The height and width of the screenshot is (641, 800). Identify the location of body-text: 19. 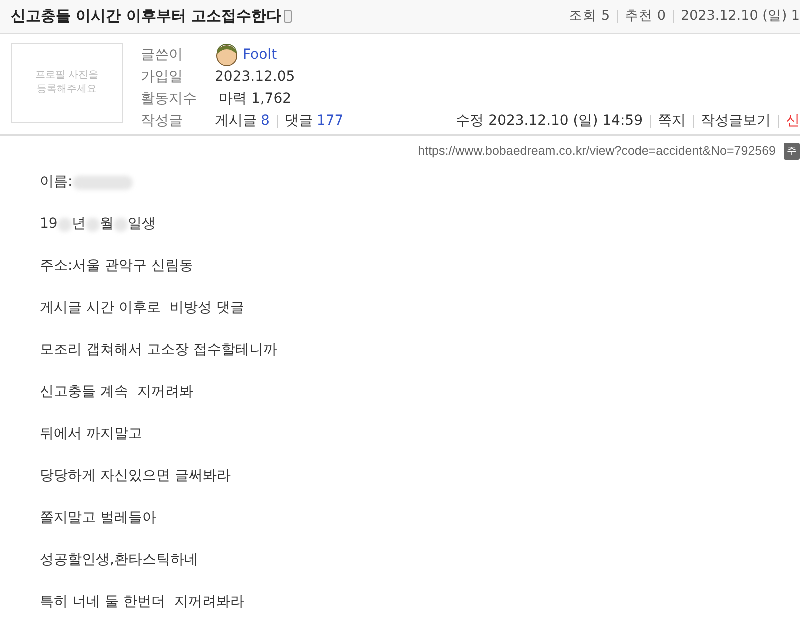
(49, 224).